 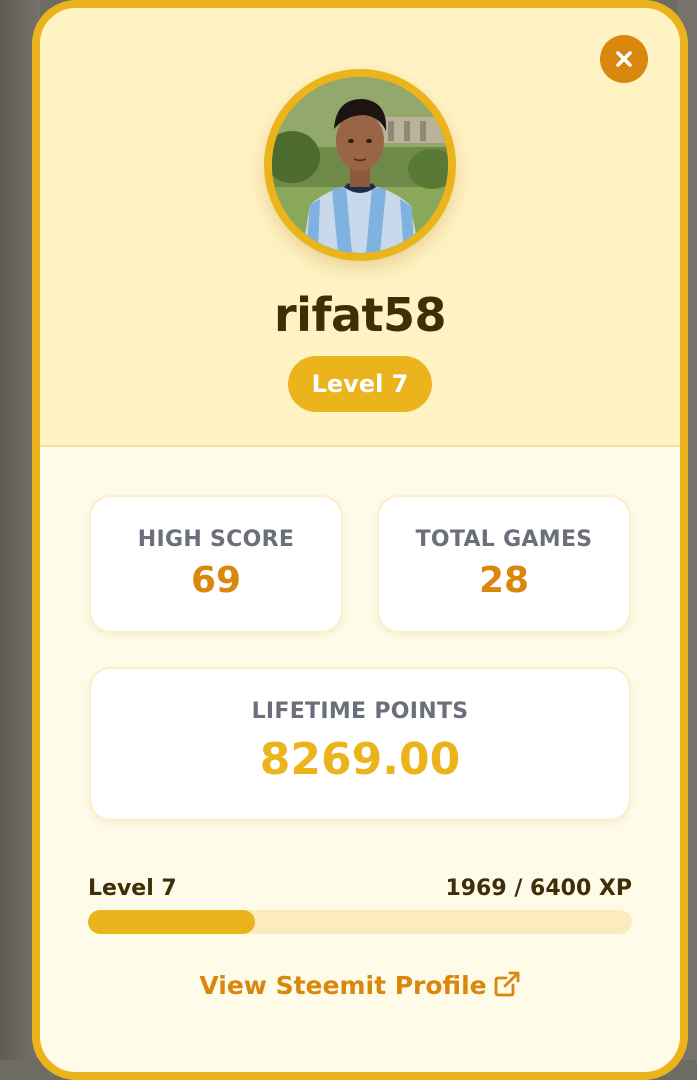 What do you see at coordinates (172, 922) in the screenshot?
I see `xp-progress-fill` at bounding box center [172, 922].